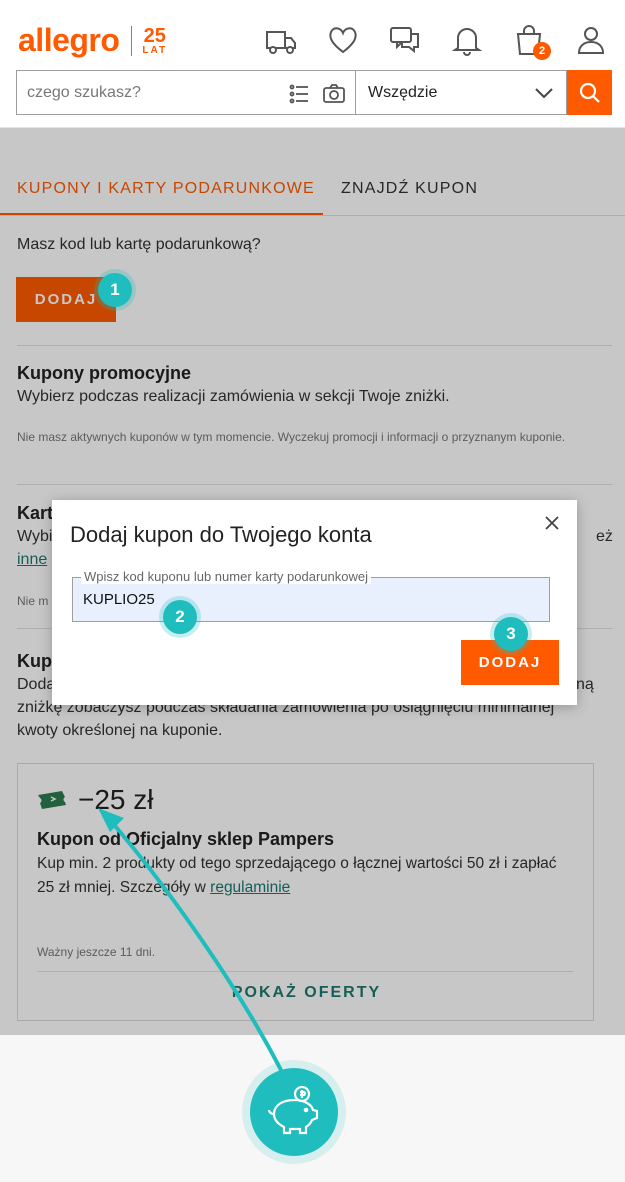 This screenshot has height=1182, width=625. What do you see at coordinates (115, 290) in the screenshot?
I see `step-marker-1: 1` at bounding box center [115, 290].